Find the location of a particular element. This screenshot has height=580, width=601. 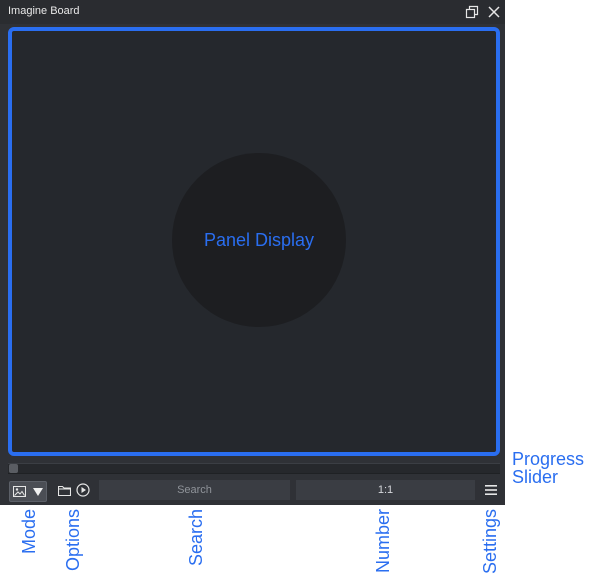

callout-options: Options is located at coordinates (73, 540).